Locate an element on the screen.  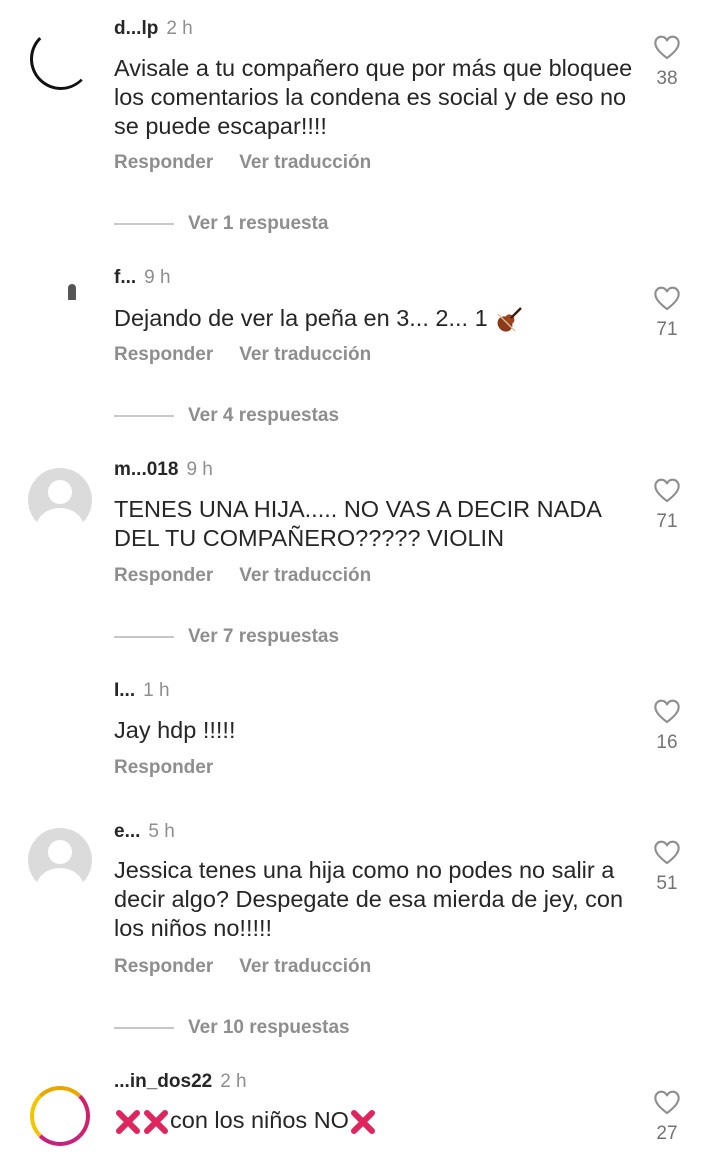
comment-meta: ...in_dos22 2 h is located at coordinates (180, 1082).